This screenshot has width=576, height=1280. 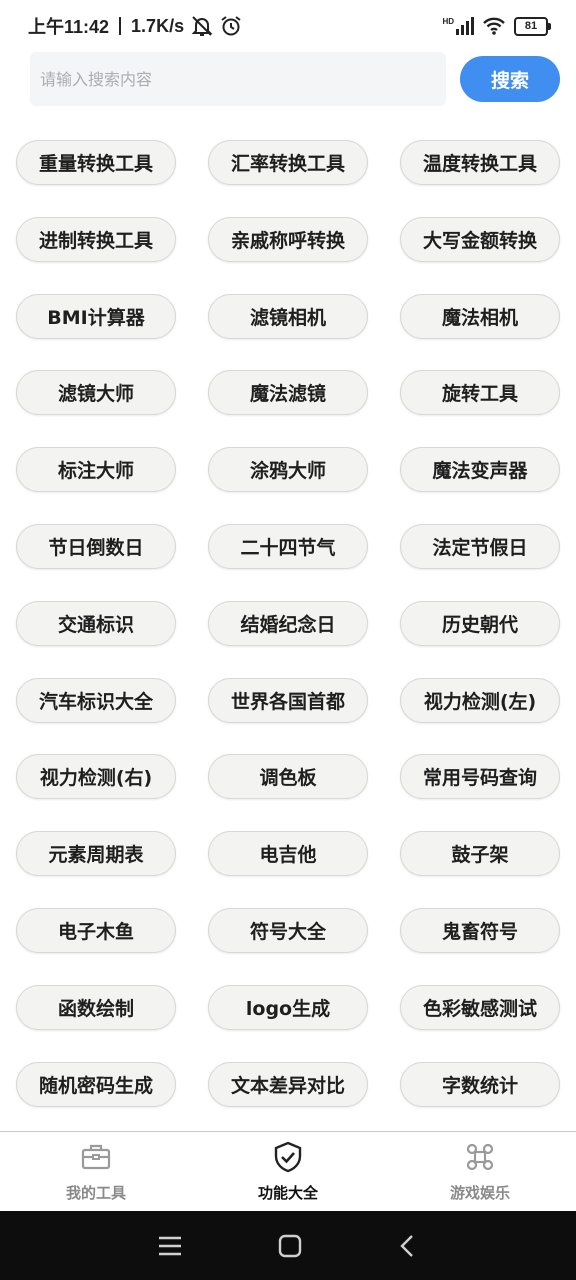 I want to click on home-icon, so click(x=290, y=1246).